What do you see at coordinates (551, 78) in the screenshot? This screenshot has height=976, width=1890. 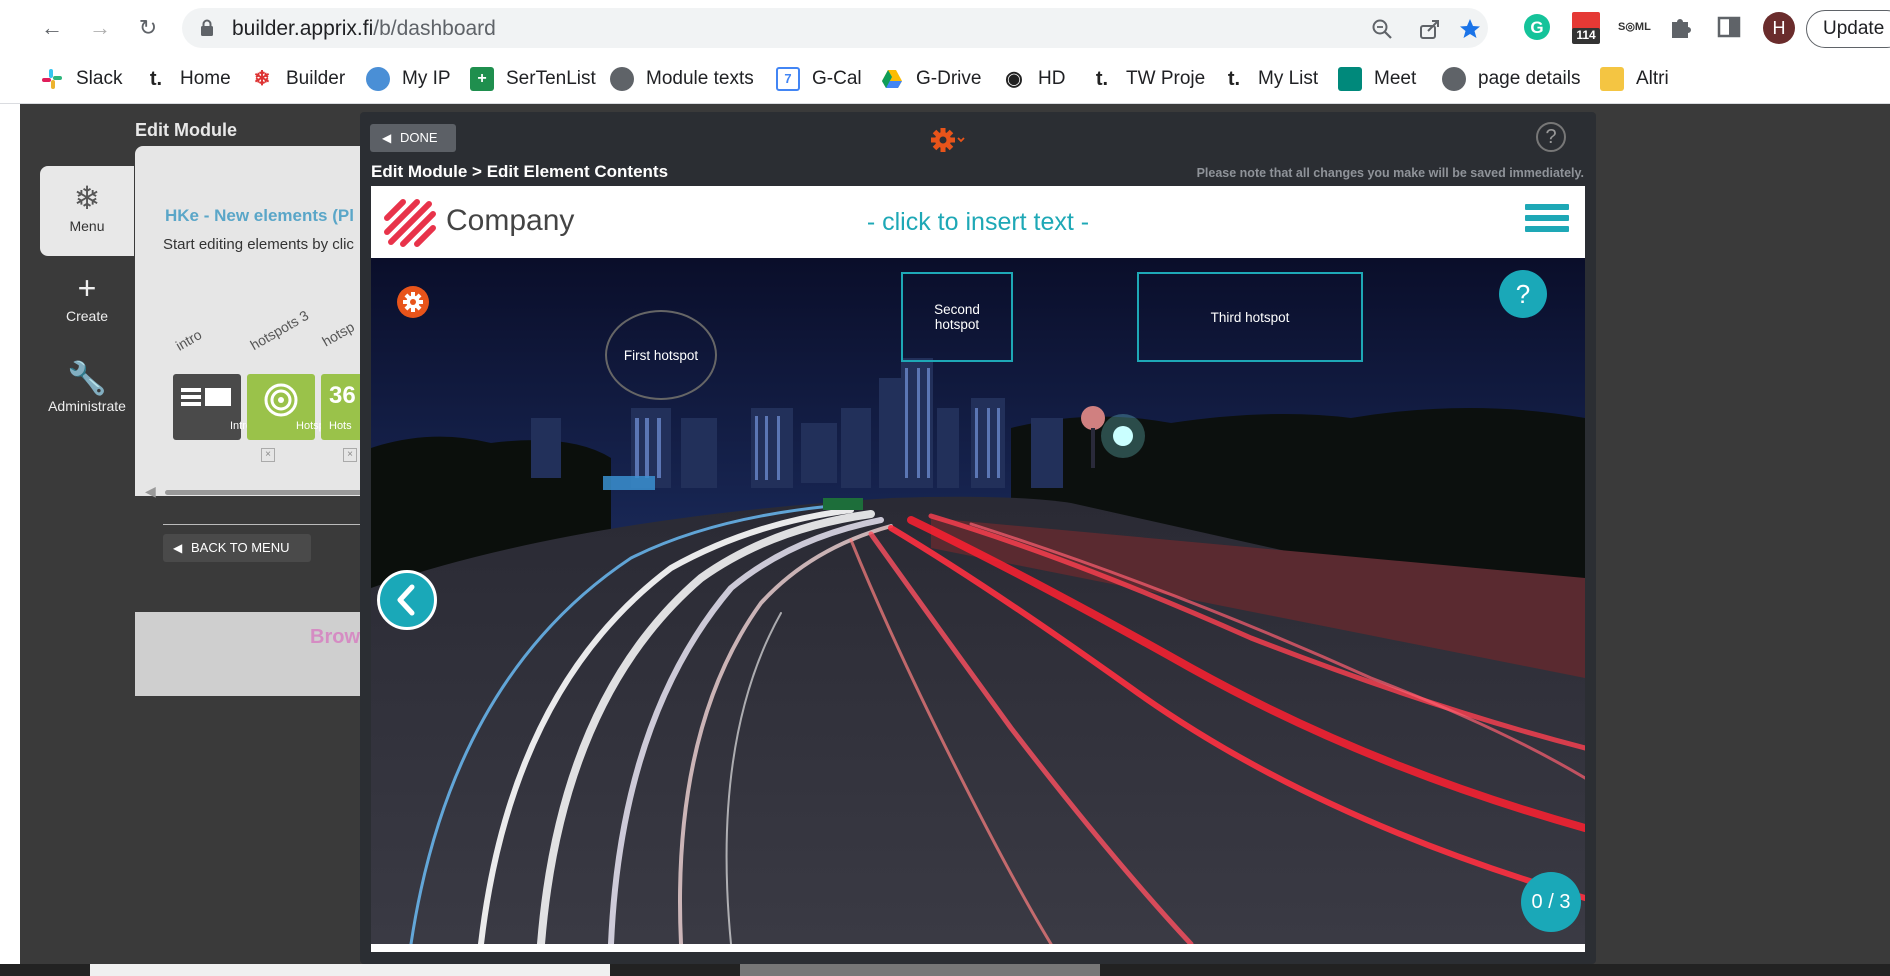 I see `bookmark-label: SerTenList` at bounding box center [551, 78].